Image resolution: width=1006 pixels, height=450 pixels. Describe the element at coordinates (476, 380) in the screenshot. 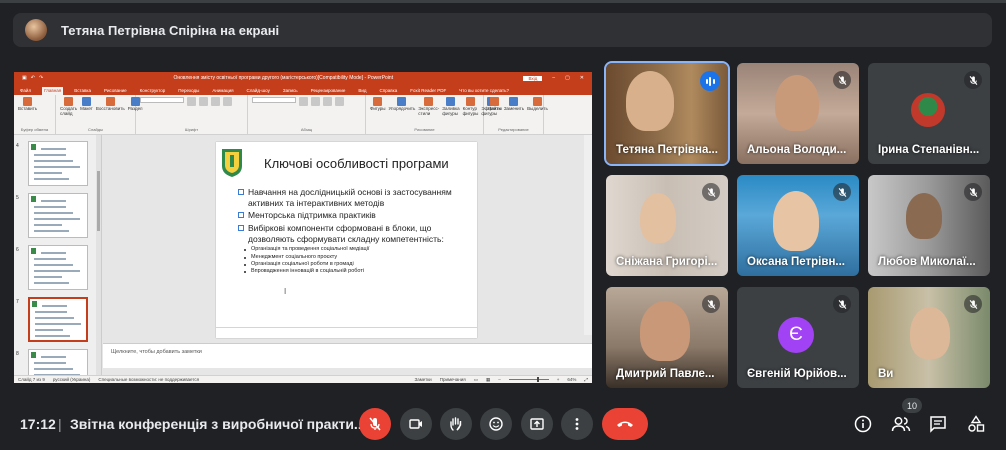

I see `normal-view-icon: ▭` at that location.